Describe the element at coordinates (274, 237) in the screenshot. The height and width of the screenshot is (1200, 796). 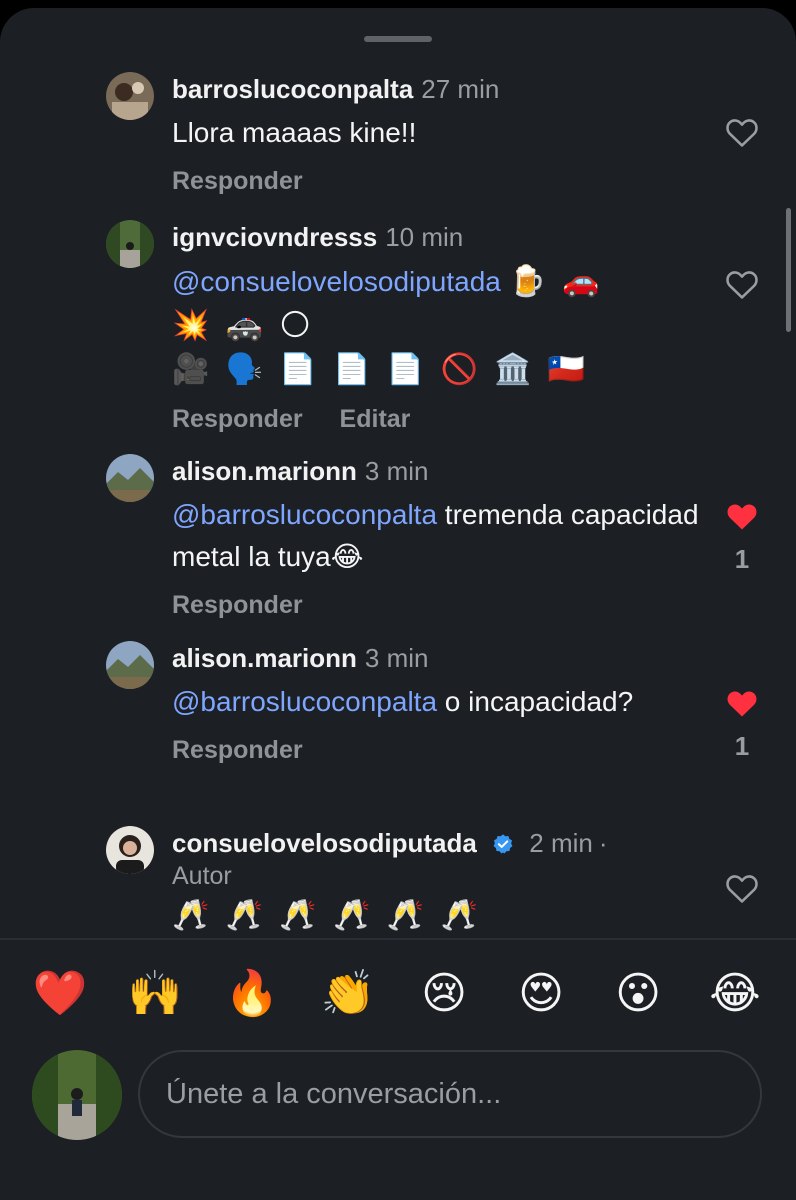
I see `comment-username: ignvciovndresss` at that location.